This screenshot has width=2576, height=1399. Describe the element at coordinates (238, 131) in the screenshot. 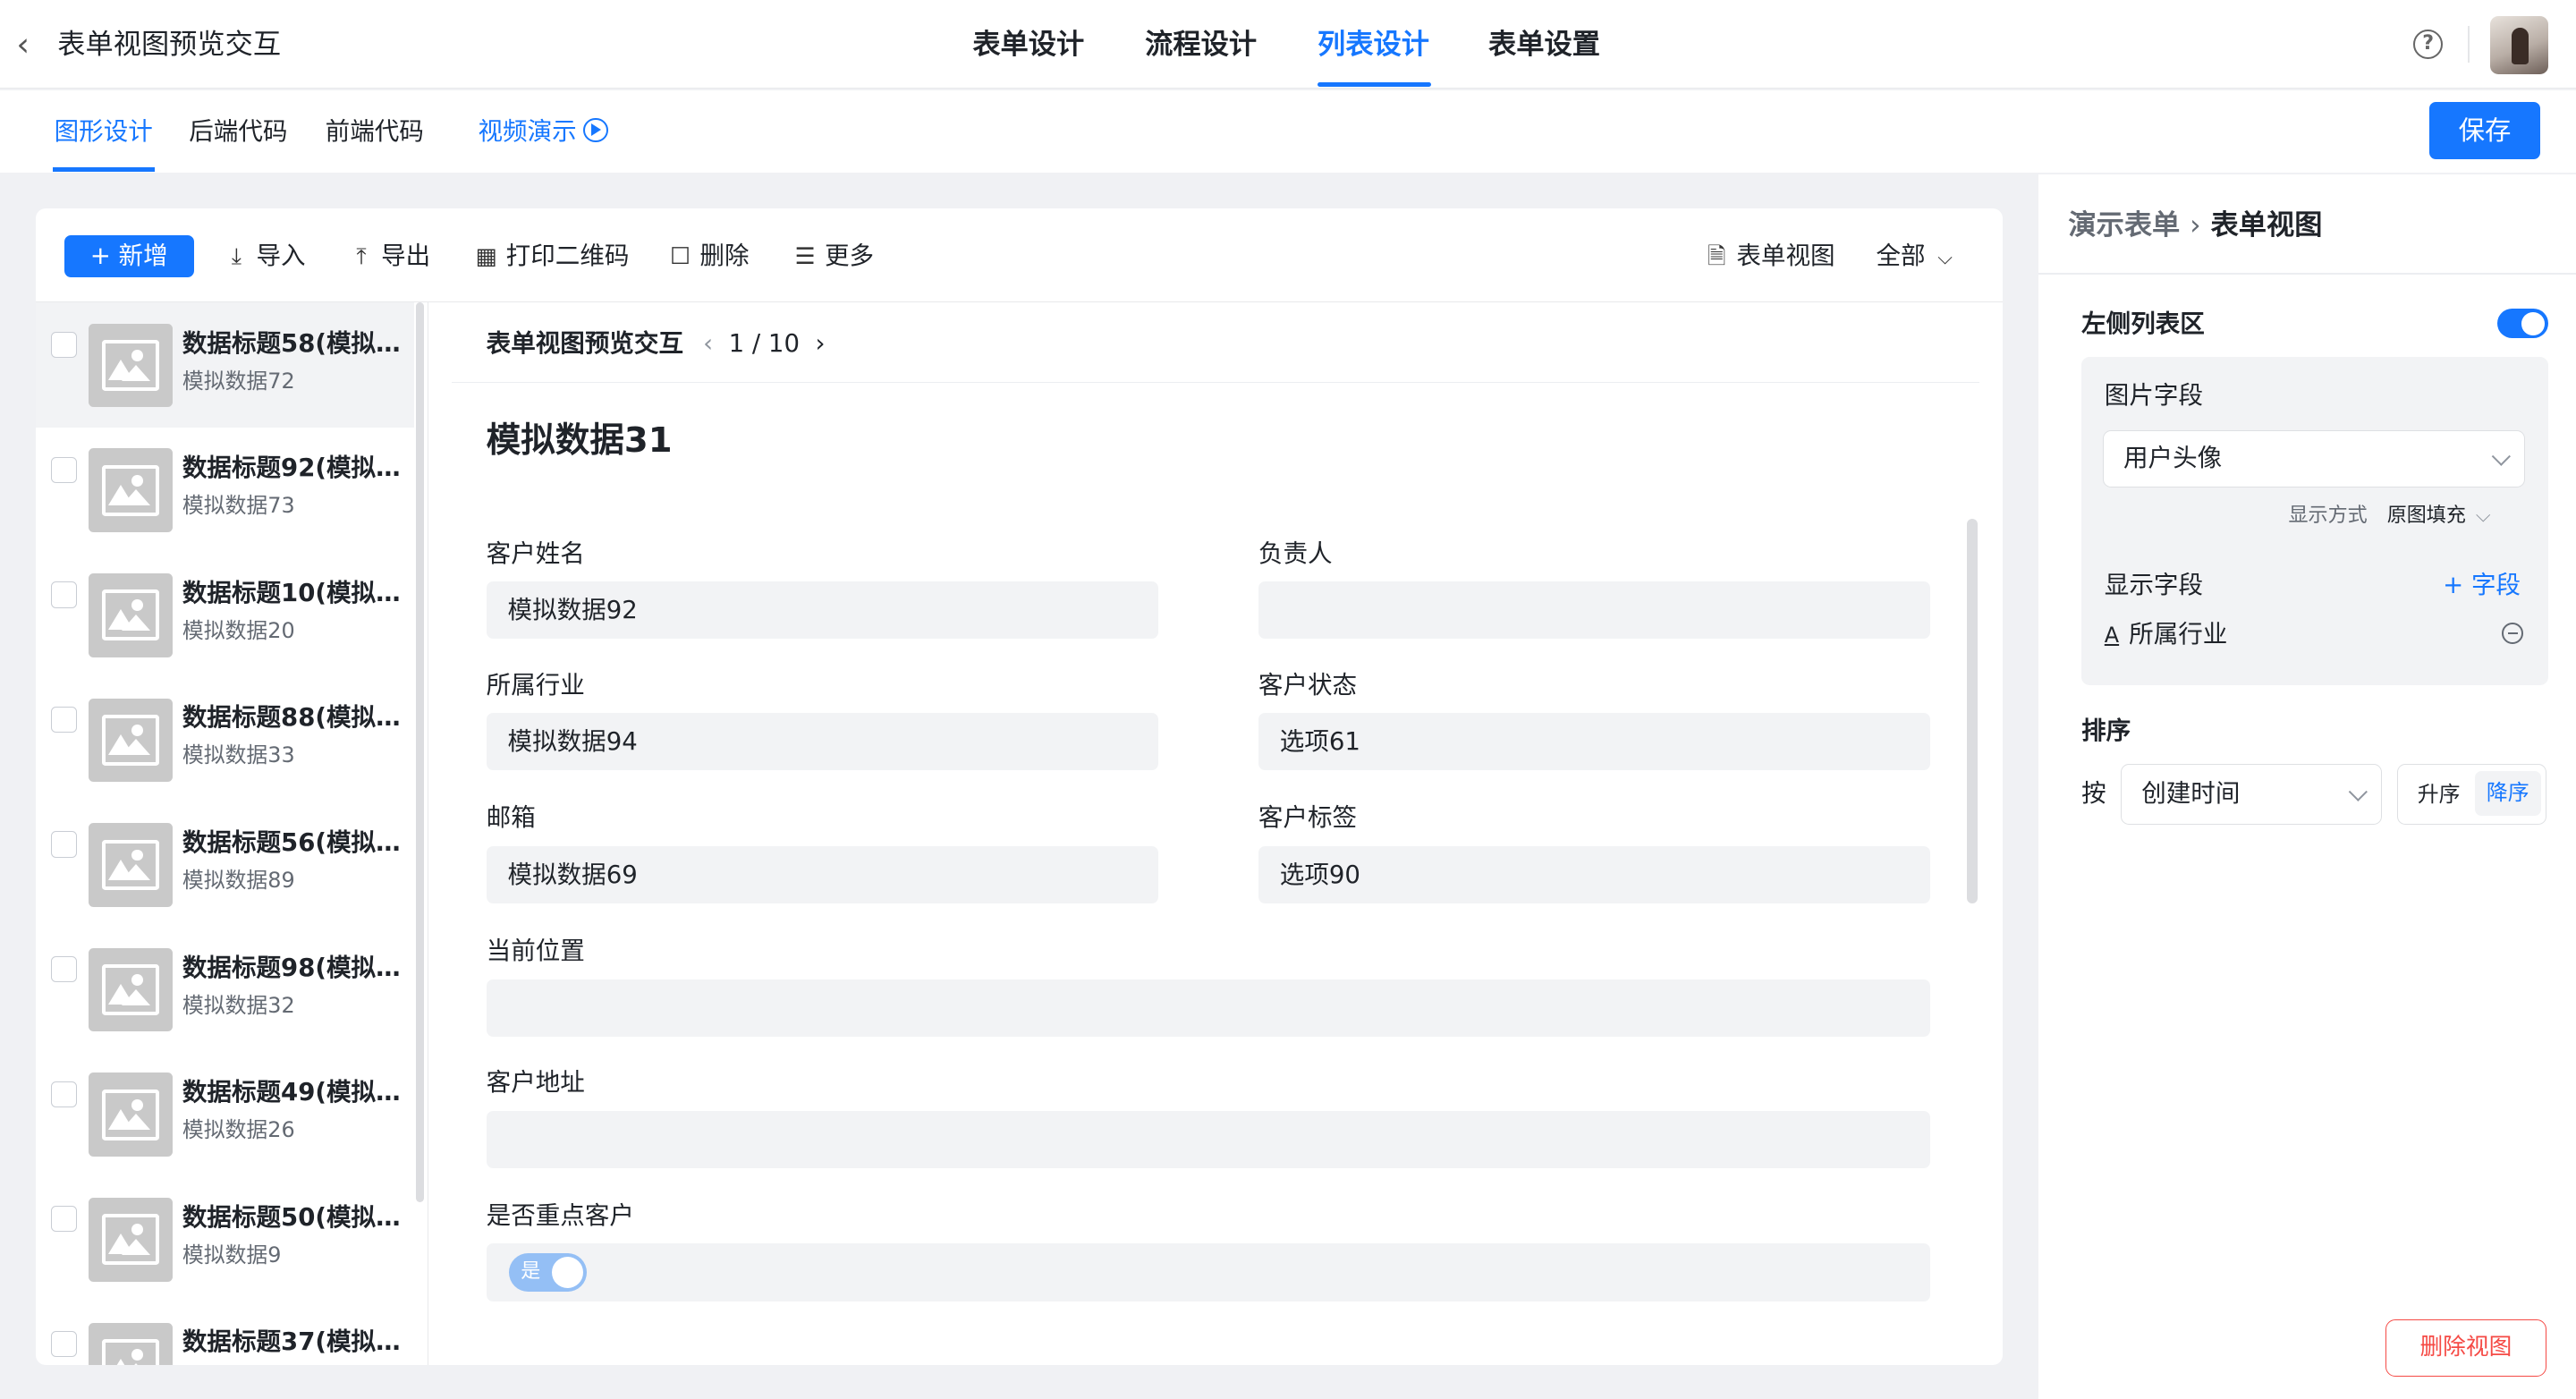

I see `subtab-backend-code: 后端代码` at that location.